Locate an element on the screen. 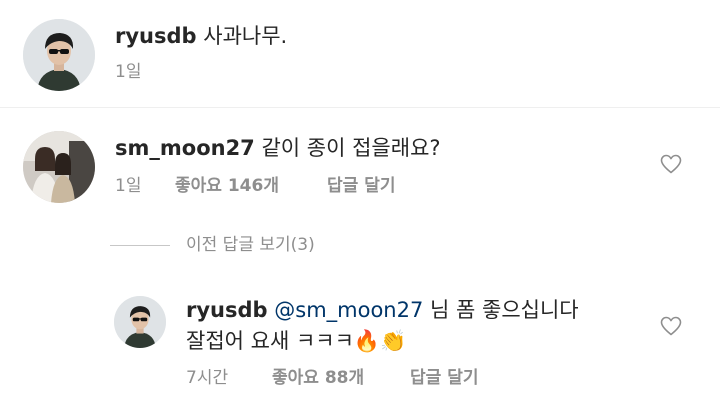 The width and height of the screenshot is (720, 410). view-replies-label: 이전 답글 보기(3) is located at coordinates (250, 245).